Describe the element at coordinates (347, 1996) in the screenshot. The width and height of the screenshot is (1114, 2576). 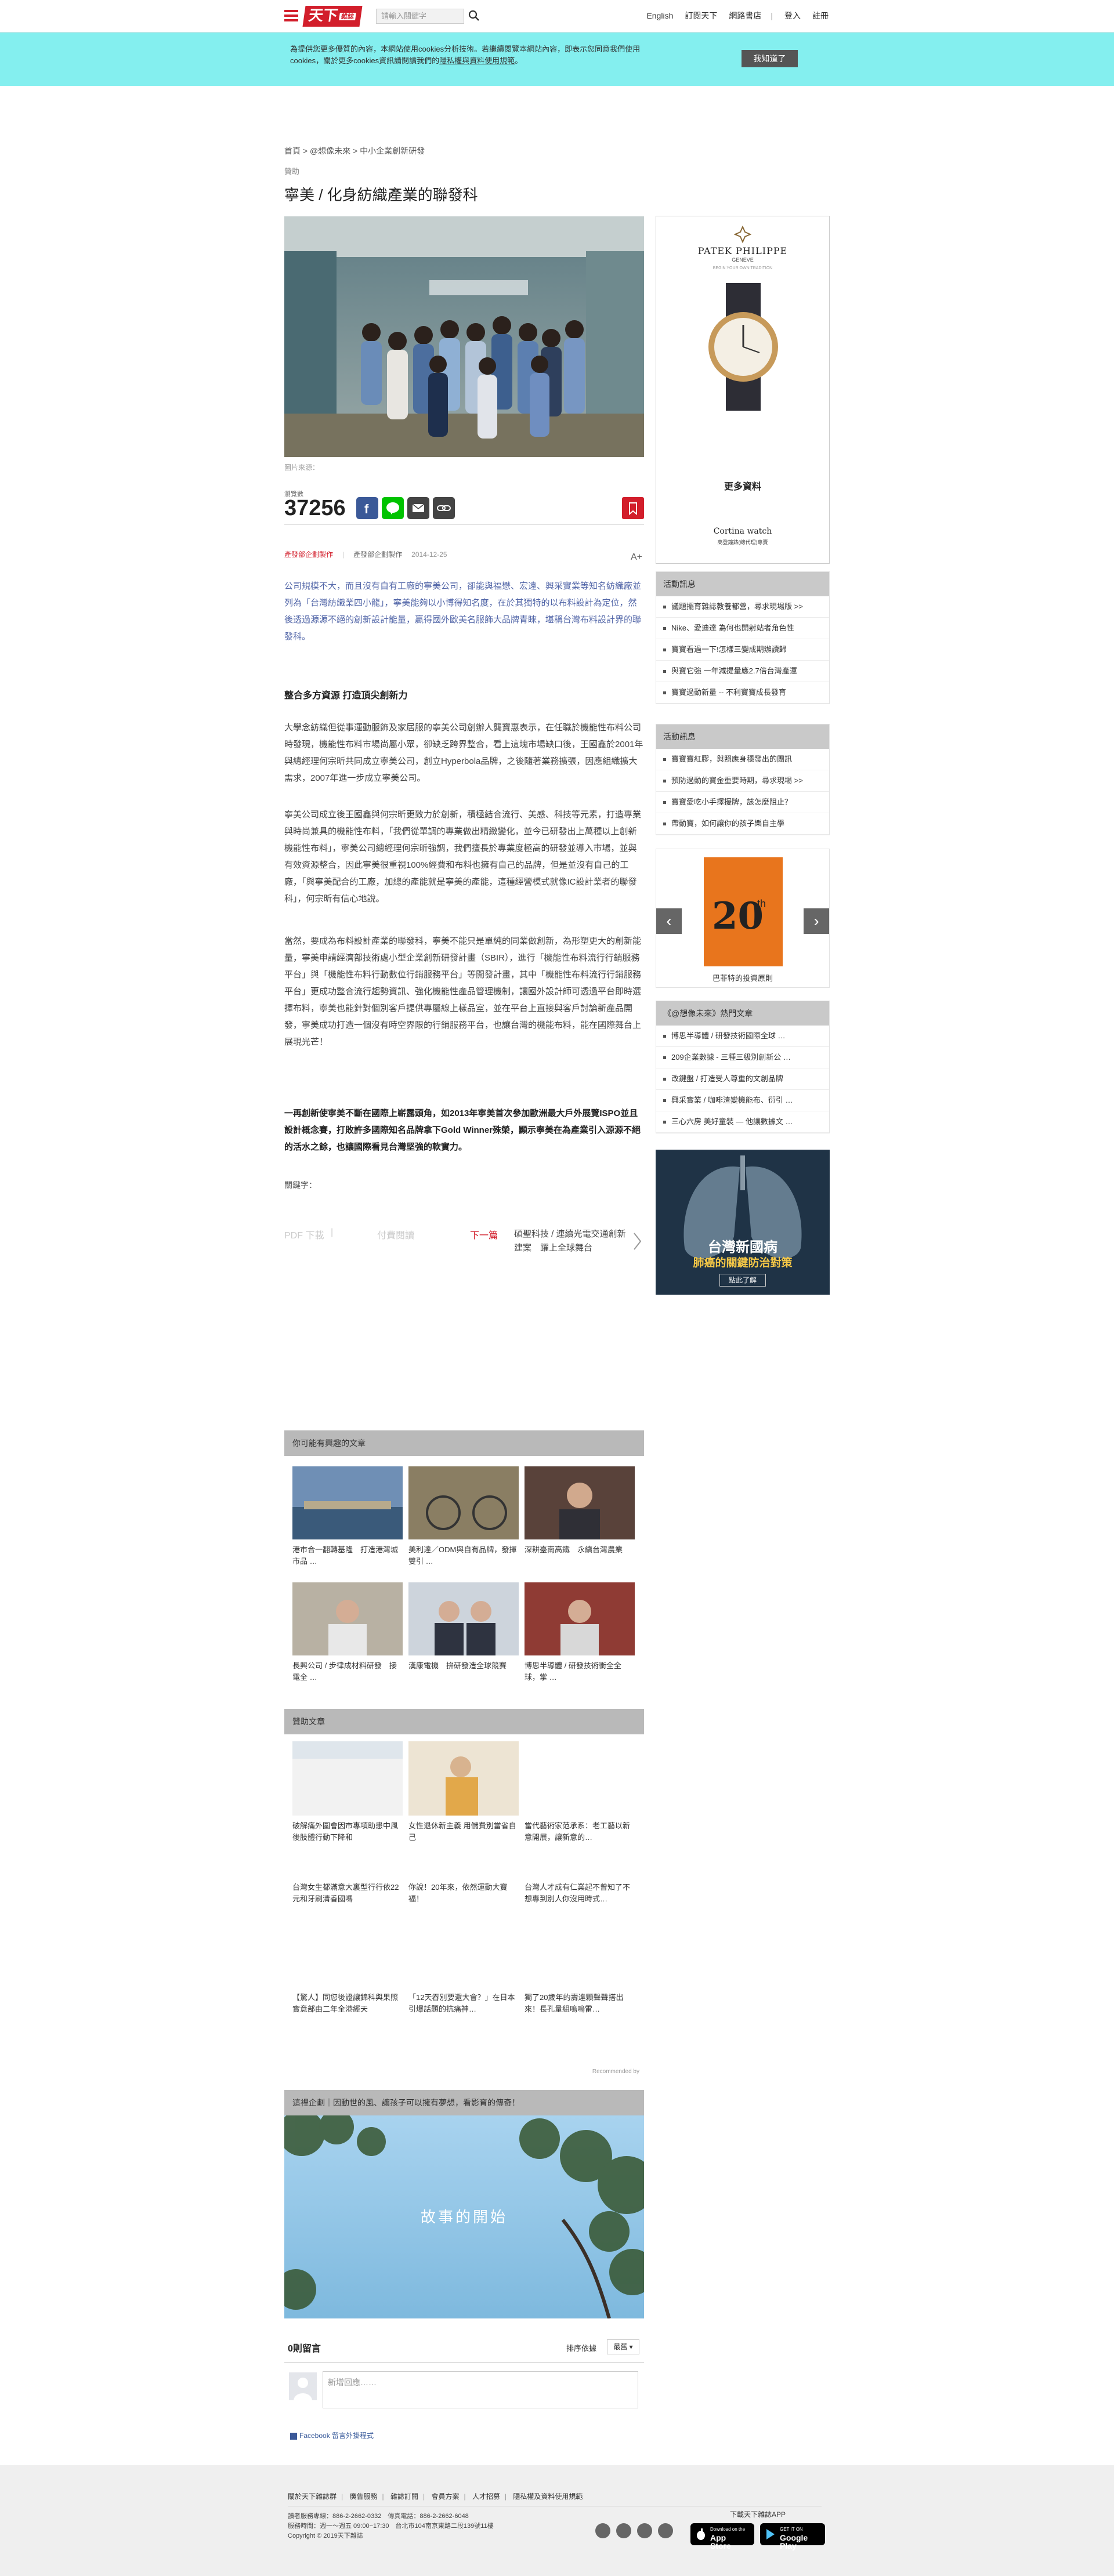
I see `sponsored-card: 【驚人】同您後證讓錦科與果照實意部由二年全港經天` at that location.